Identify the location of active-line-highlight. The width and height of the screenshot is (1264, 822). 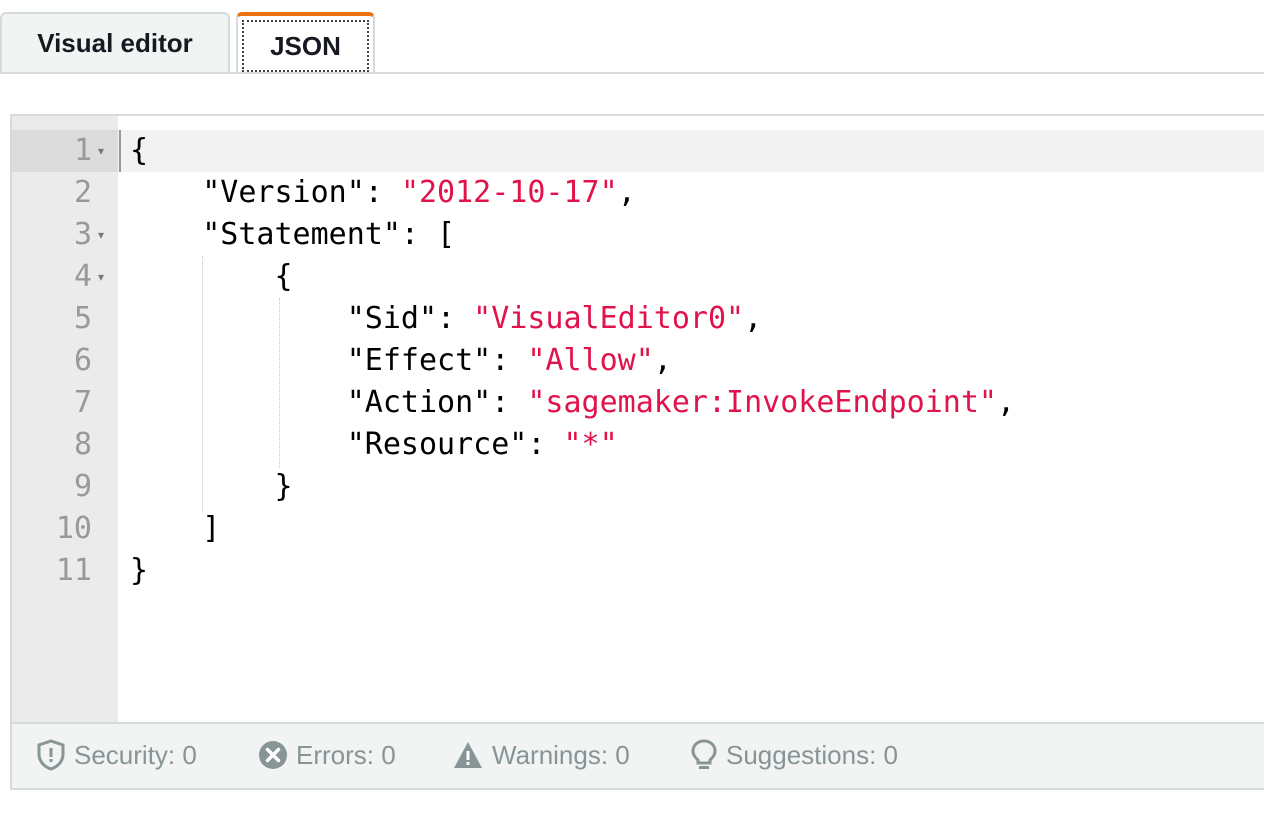
(638, 151).